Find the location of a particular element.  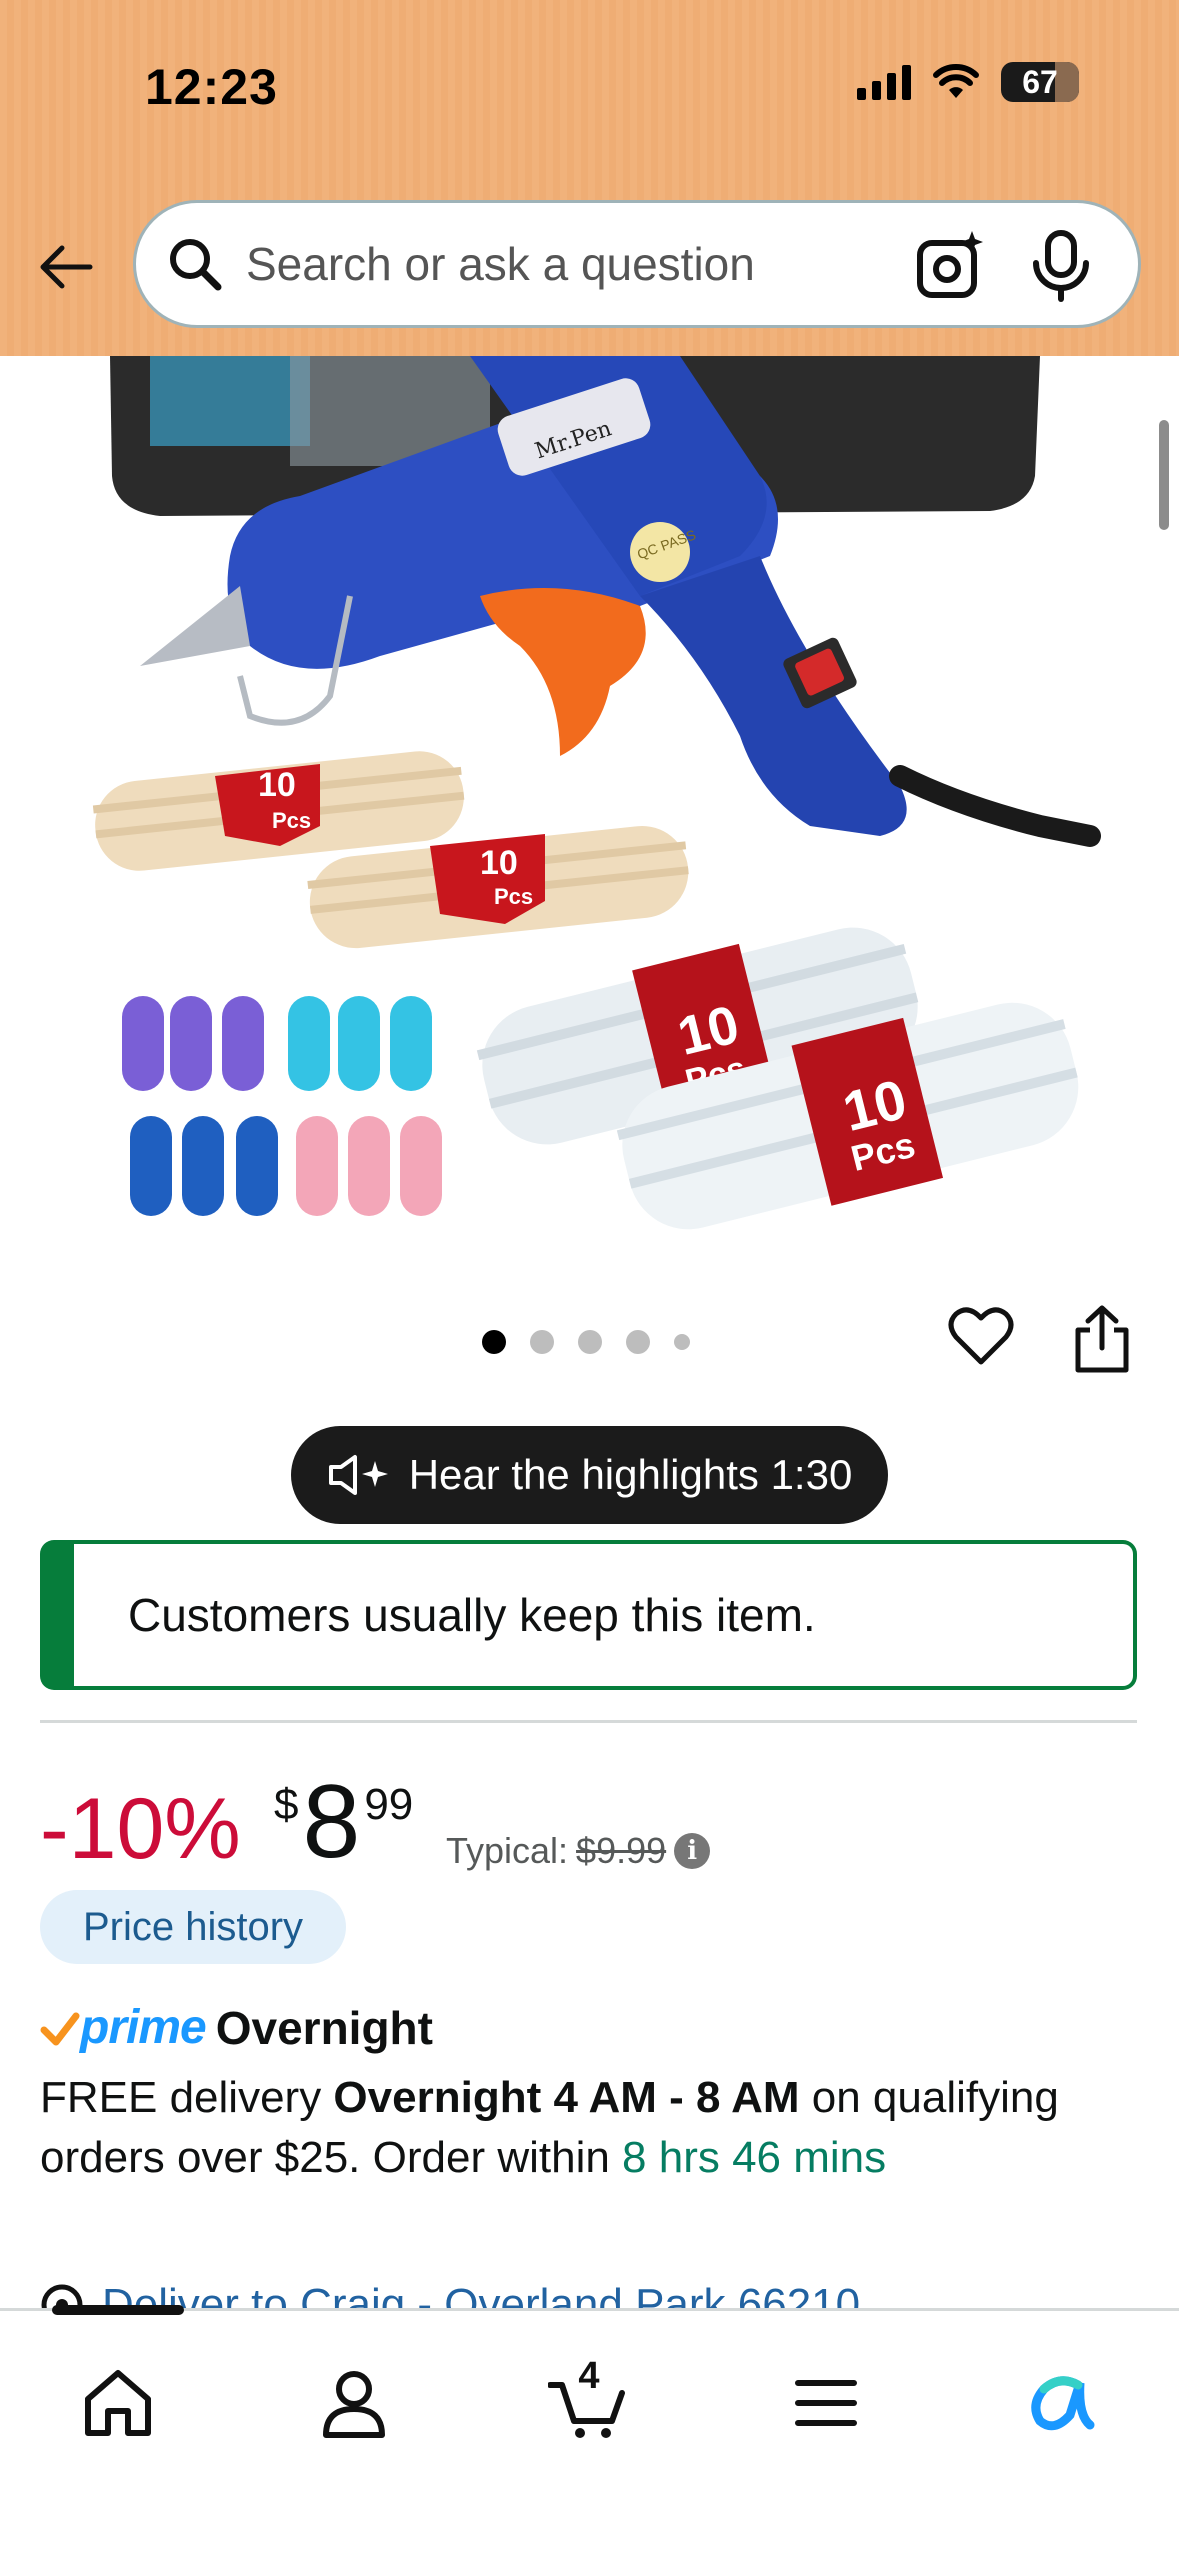

info-icon: i is located at coordinates (692, 1851).